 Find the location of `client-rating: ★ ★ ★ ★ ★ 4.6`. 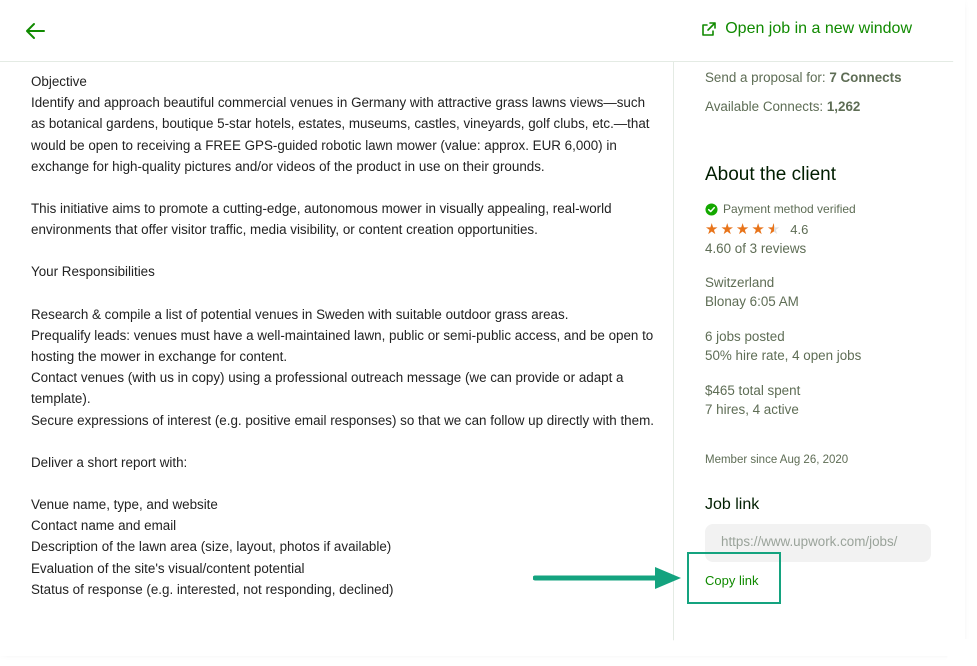

client-rating: ★ ★ ★ ★ ★ 4.6 is located at coordinates (756, 229).